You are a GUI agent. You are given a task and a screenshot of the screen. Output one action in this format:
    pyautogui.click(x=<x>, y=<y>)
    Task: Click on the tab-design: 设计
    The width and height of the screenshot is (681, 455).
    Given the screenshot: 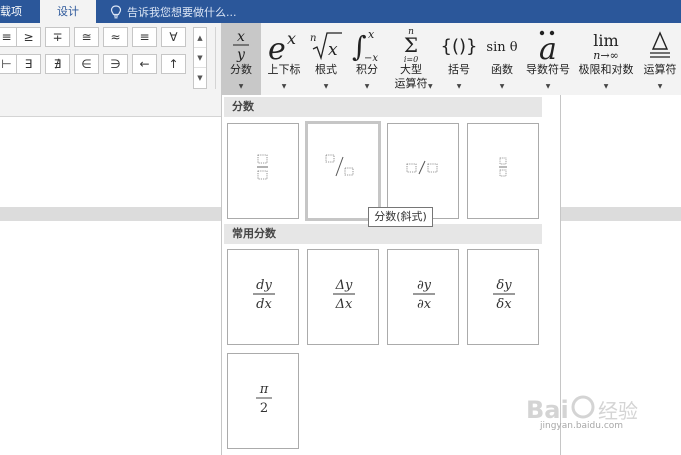 What is the action you would take?
    pyautogui.click(x=68, y=11)
    